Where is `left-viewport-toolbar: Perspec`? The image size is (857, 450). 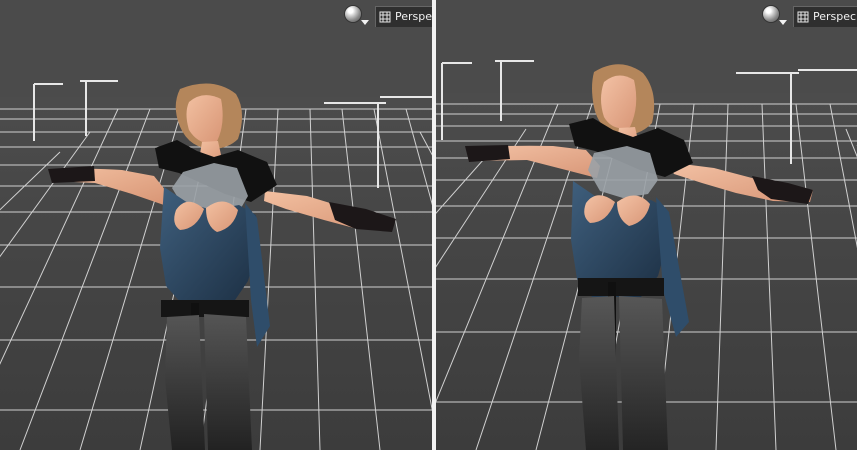 left-viewport-toolbar: Perspec is located at coordinates (387, 16).